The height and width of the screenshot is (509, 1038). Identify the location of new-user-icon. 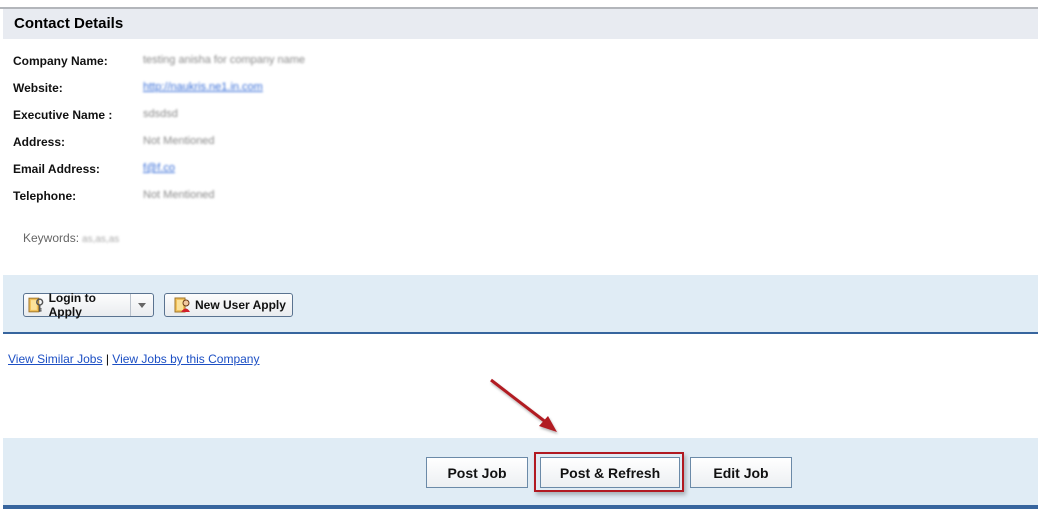
(182, 305).